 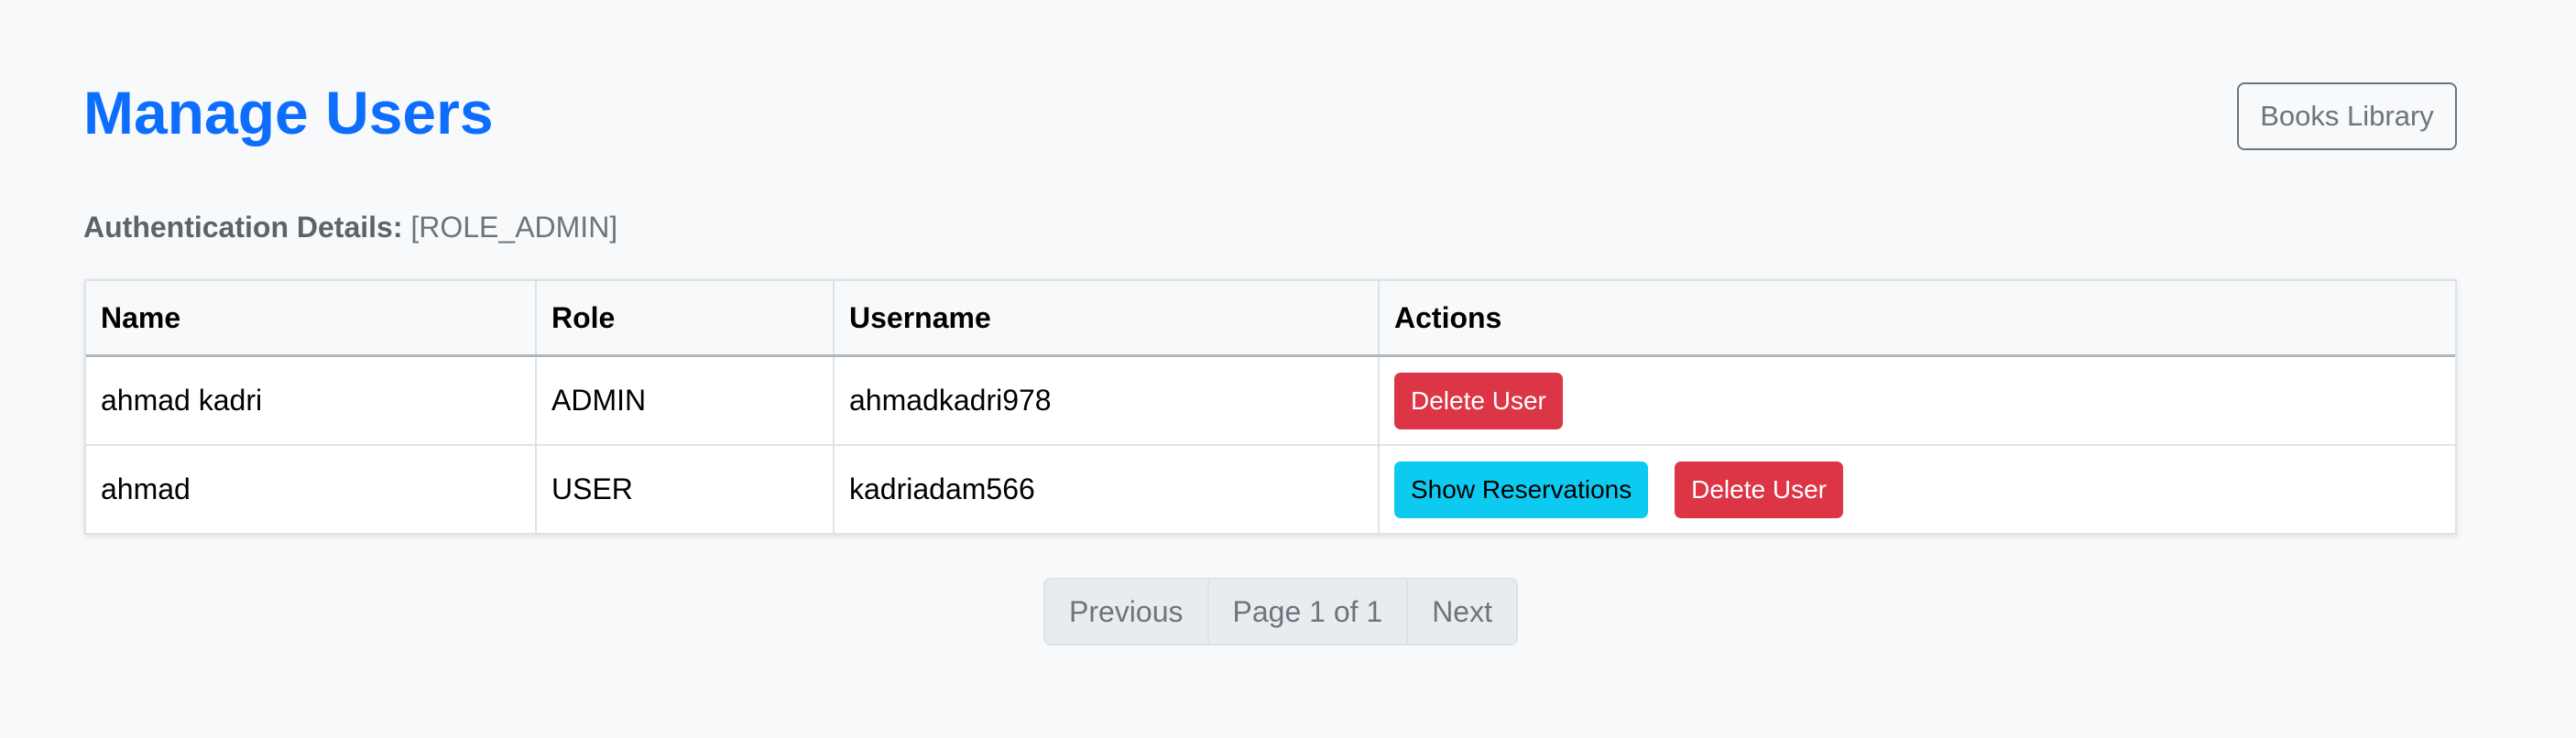 I want to click on column-header-actions: Actions, so click(x=1917, y=319).